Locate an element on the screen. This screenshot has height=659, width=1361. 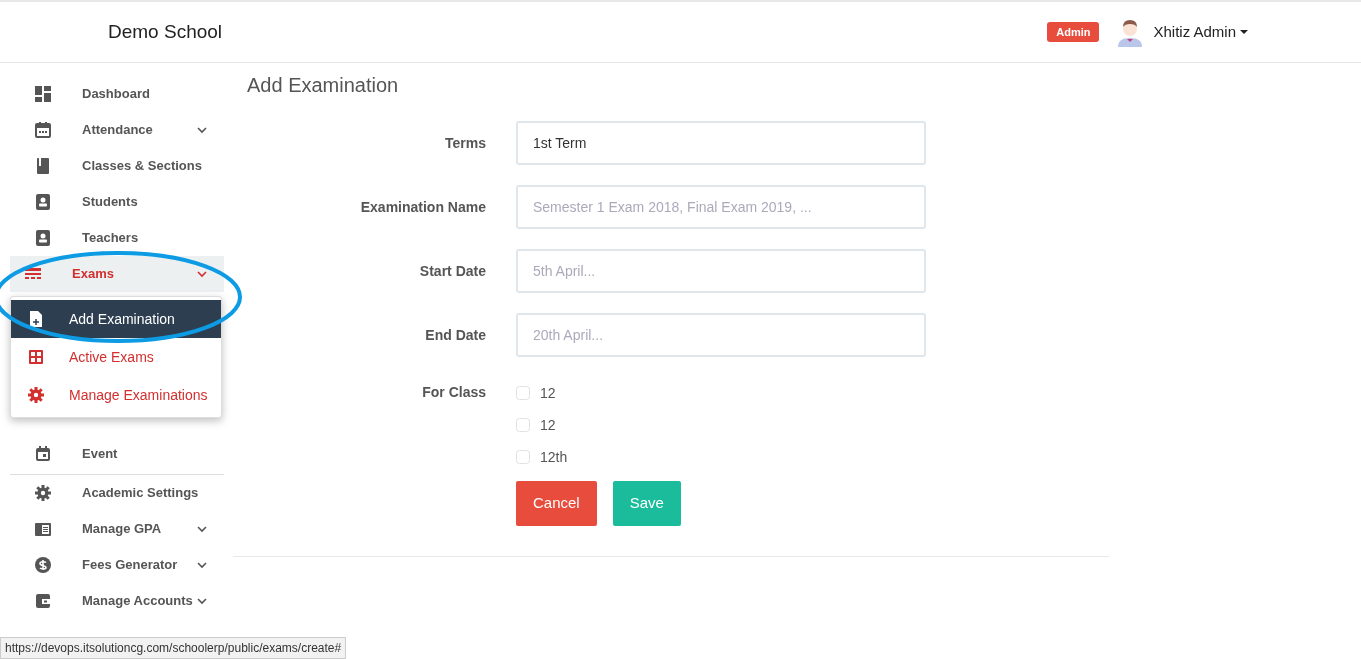
sidebar-item: Manage GPA is located at coordinates (117, 529).